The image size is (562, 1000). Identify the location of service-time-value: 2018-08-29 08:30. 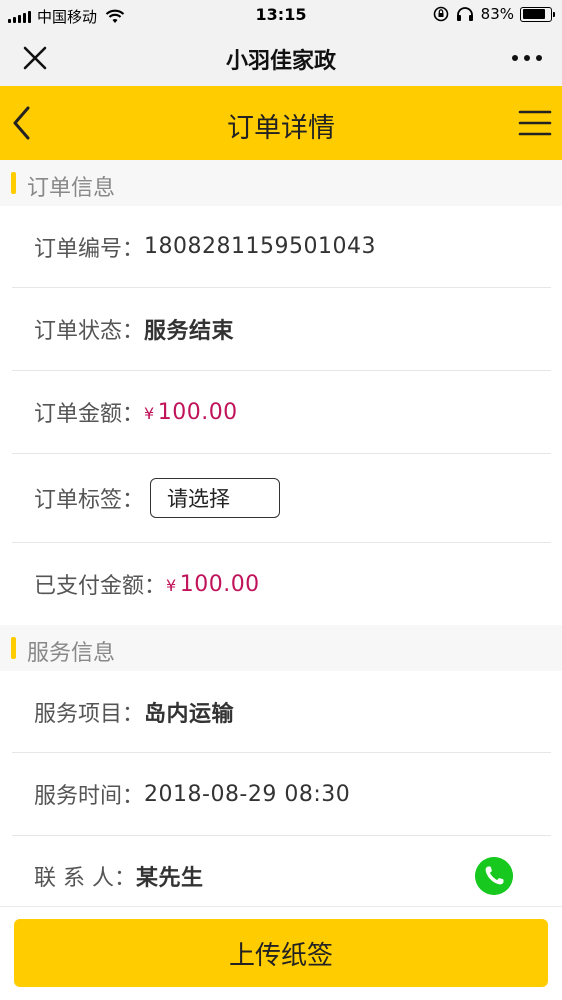
(247, 794).